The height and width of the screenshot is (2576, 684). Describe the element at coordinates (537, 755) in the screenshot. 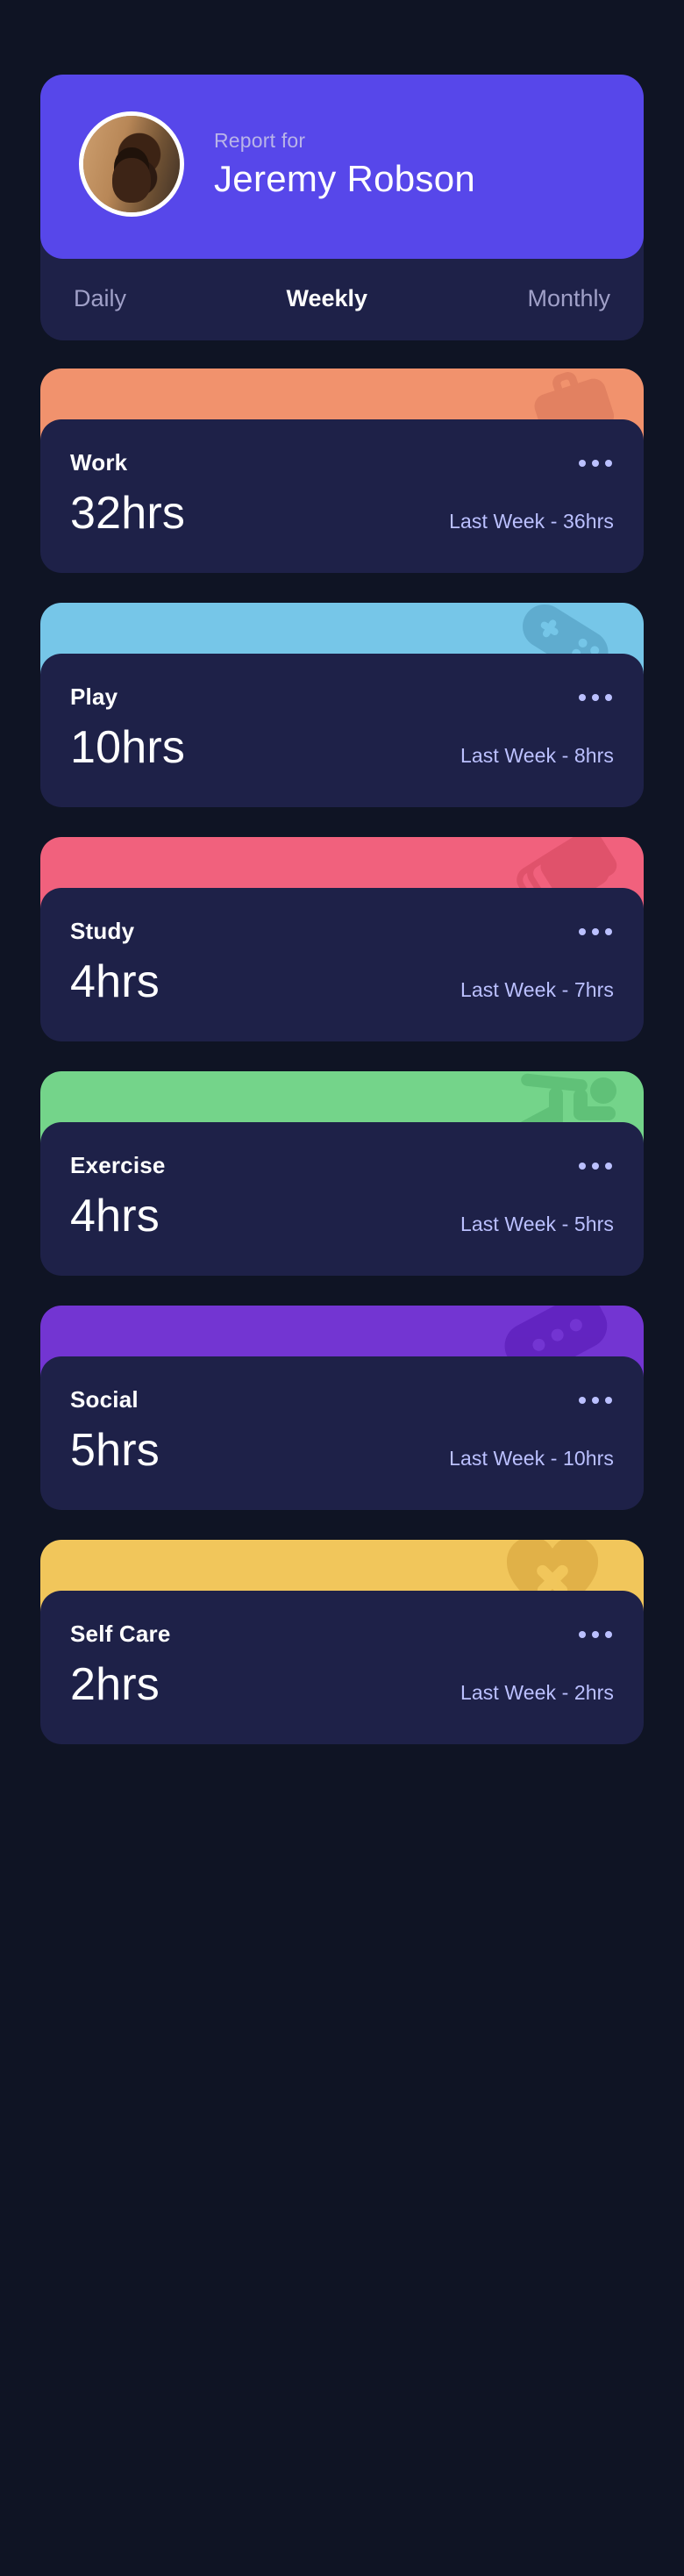

I see `card-previous-hours-play: Last Week - 8hrs` at that location.